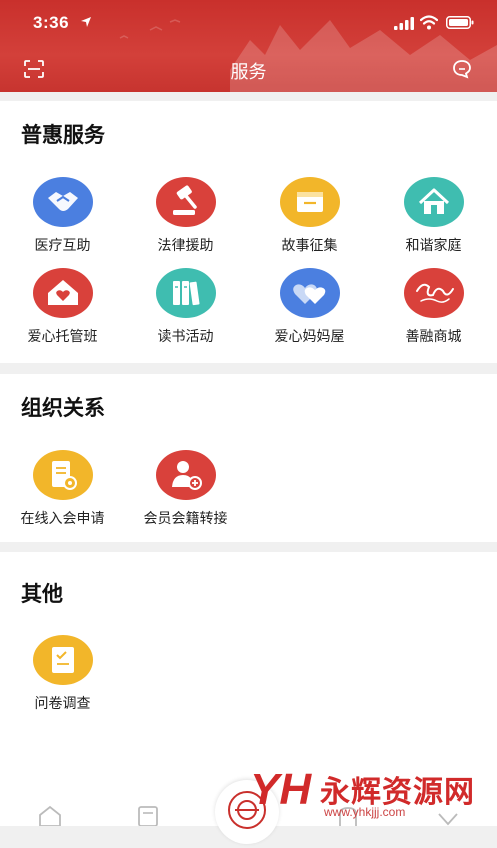 The image size is (497, 848). Describe the element at coordinates (185, 293) in the screenshot. I see `books-icon` at that location.